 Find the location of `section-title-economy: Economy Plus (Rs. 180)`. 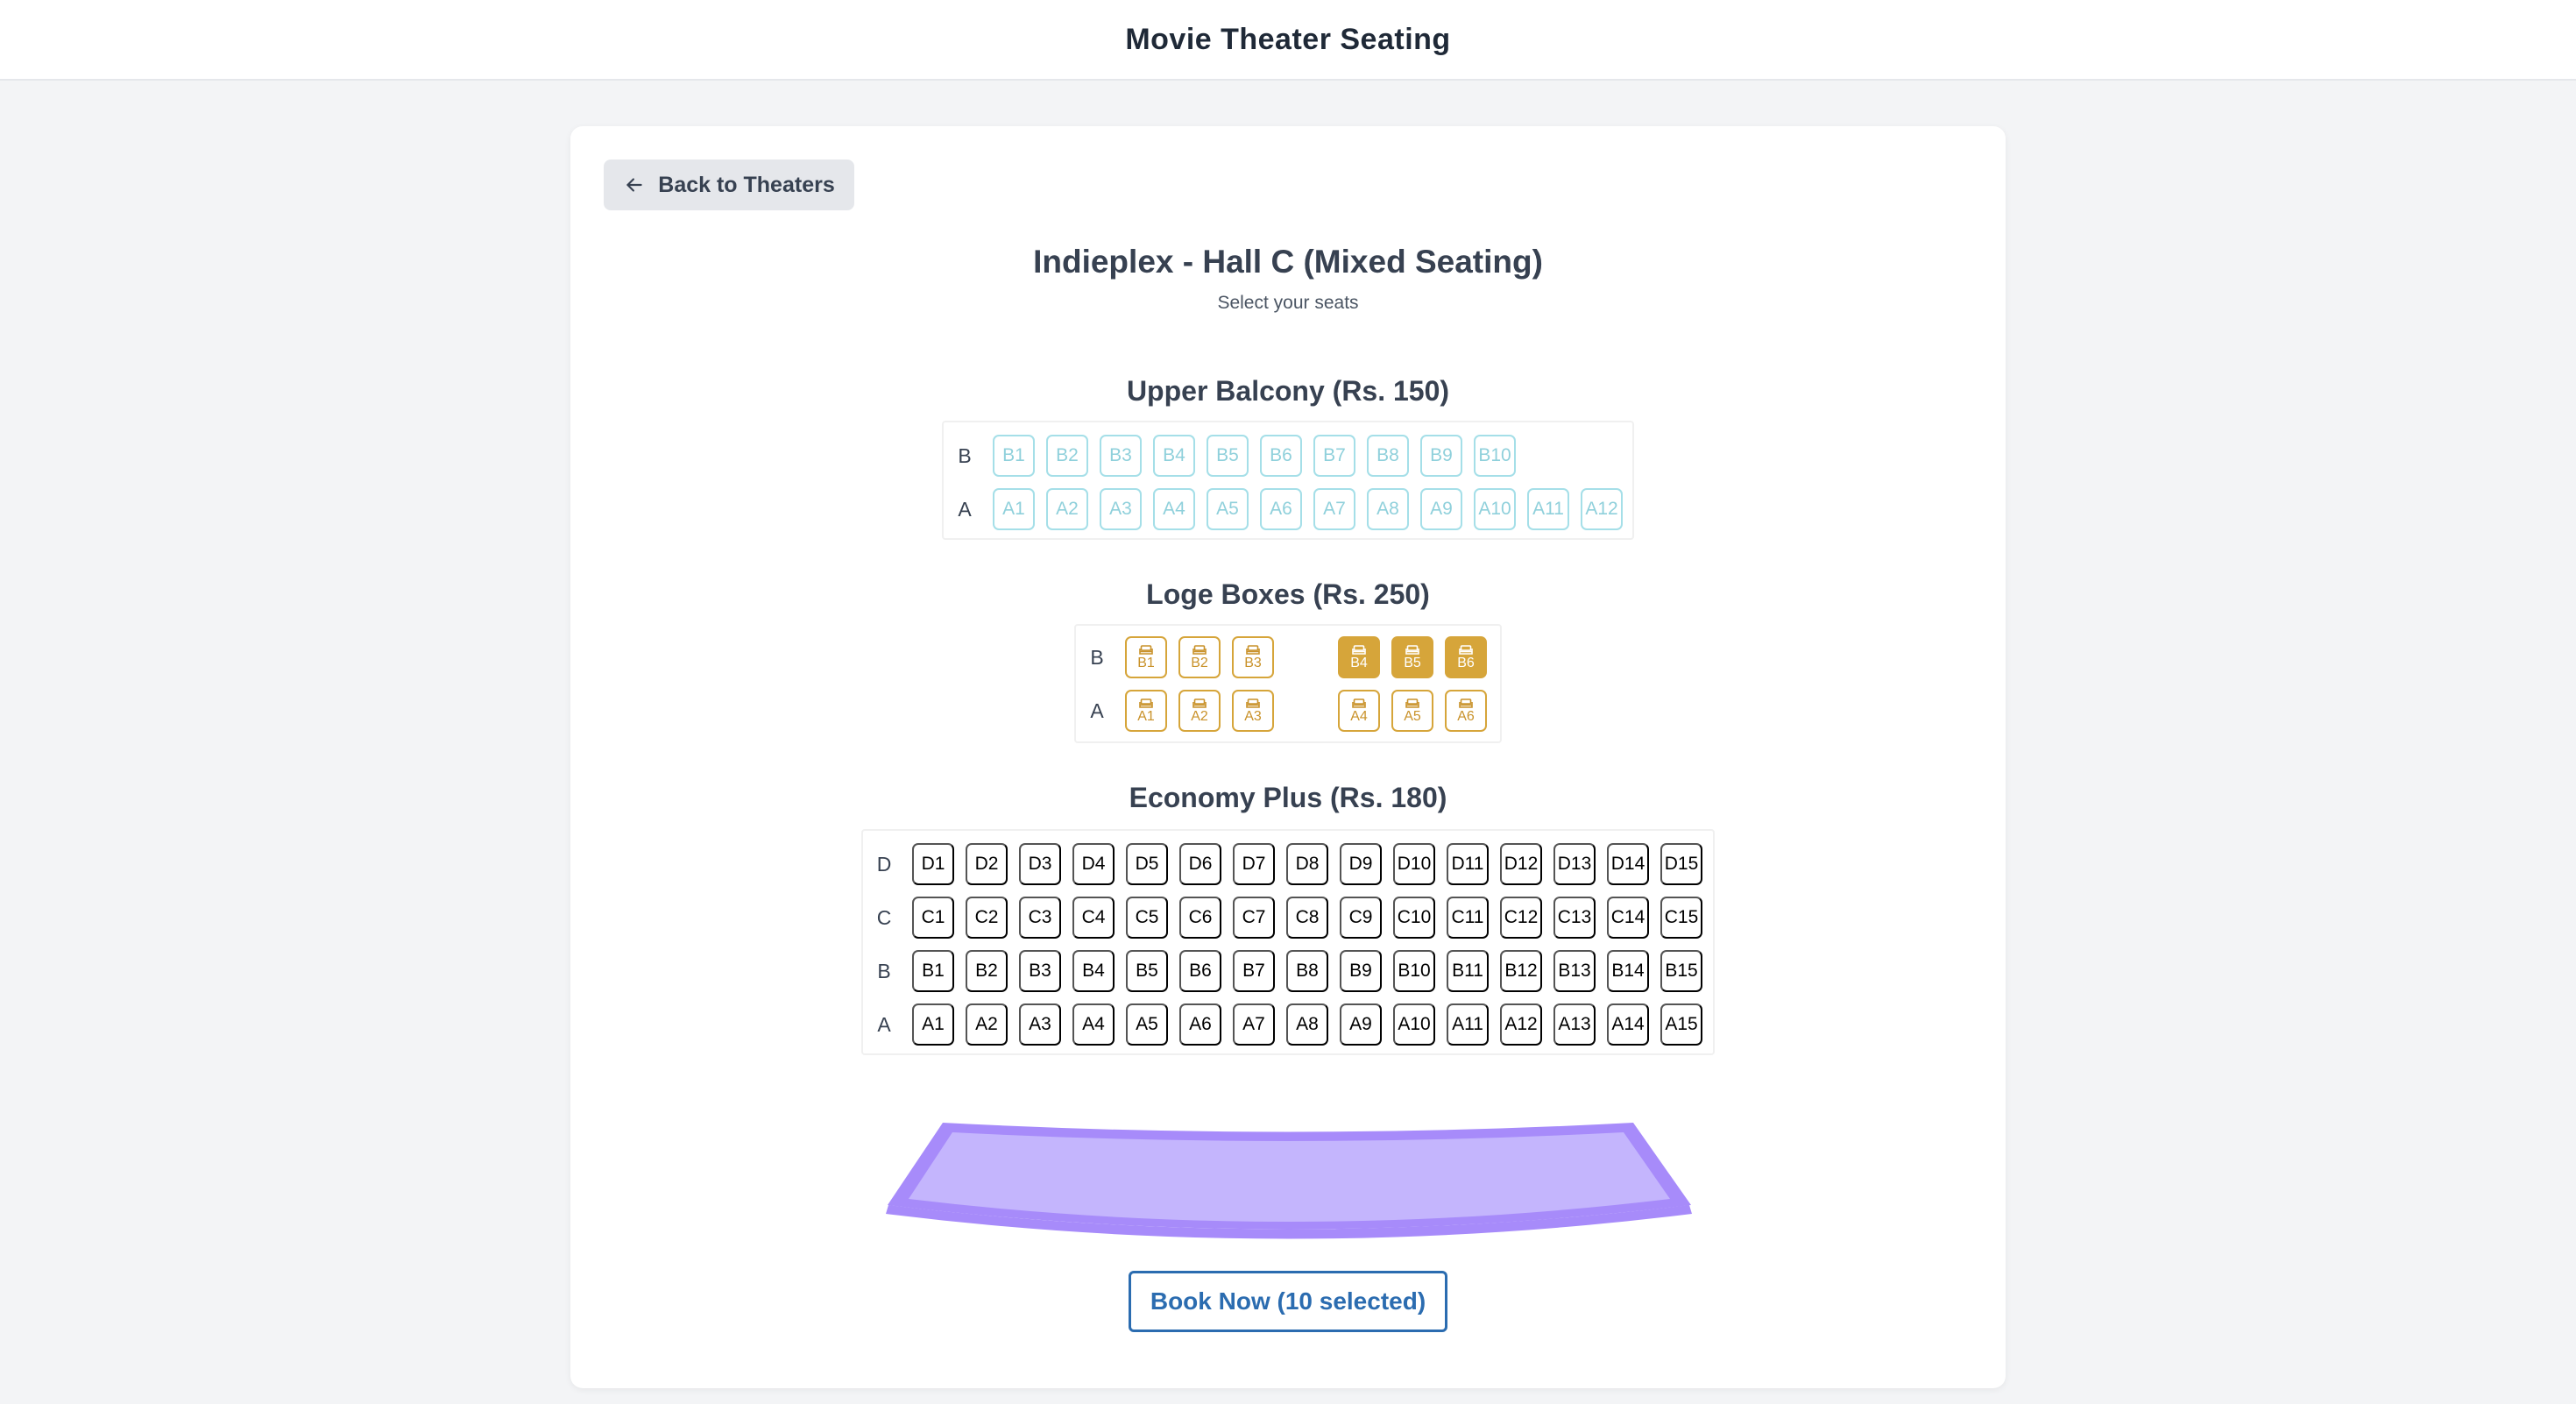

section-title-economy: Economy Plus (Rs. 180) is located at coordinates (1288, 797).